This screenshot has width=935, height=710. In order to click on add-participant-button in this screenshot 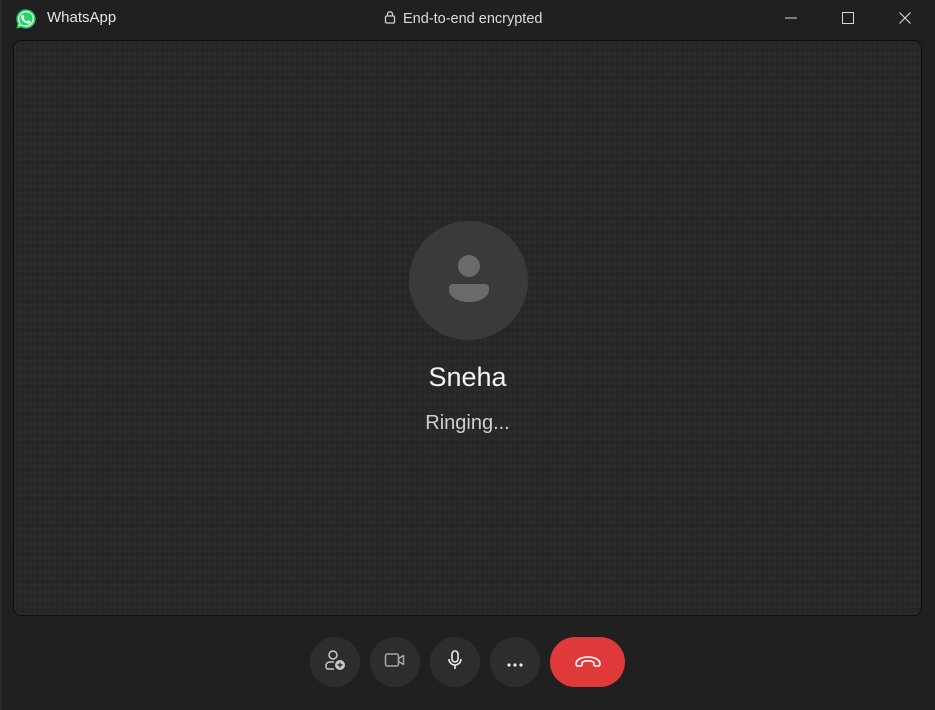, I will do `click(335, 662)`.